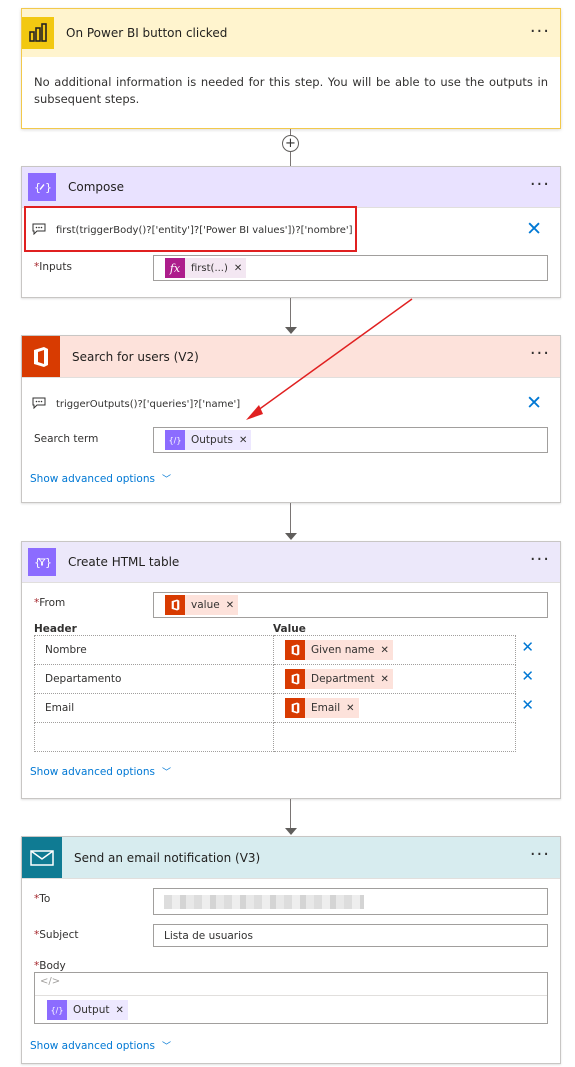  Describe the element at coordinates (38, 33) in the screenshot. I see `power-bi-icon` at that location.